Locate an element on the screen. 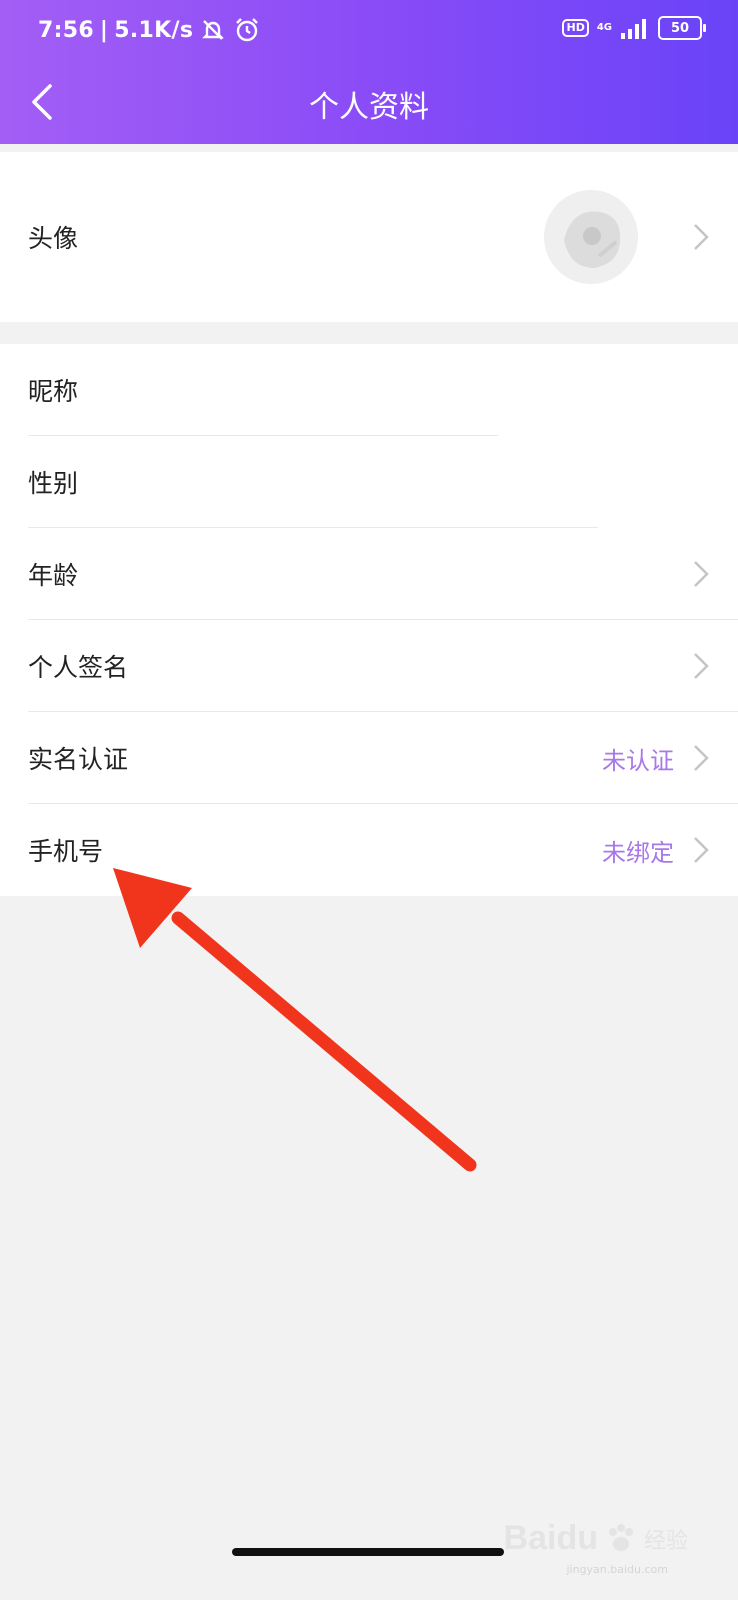  status-right: HD 4G 50 is located at coordinates (634, 28).